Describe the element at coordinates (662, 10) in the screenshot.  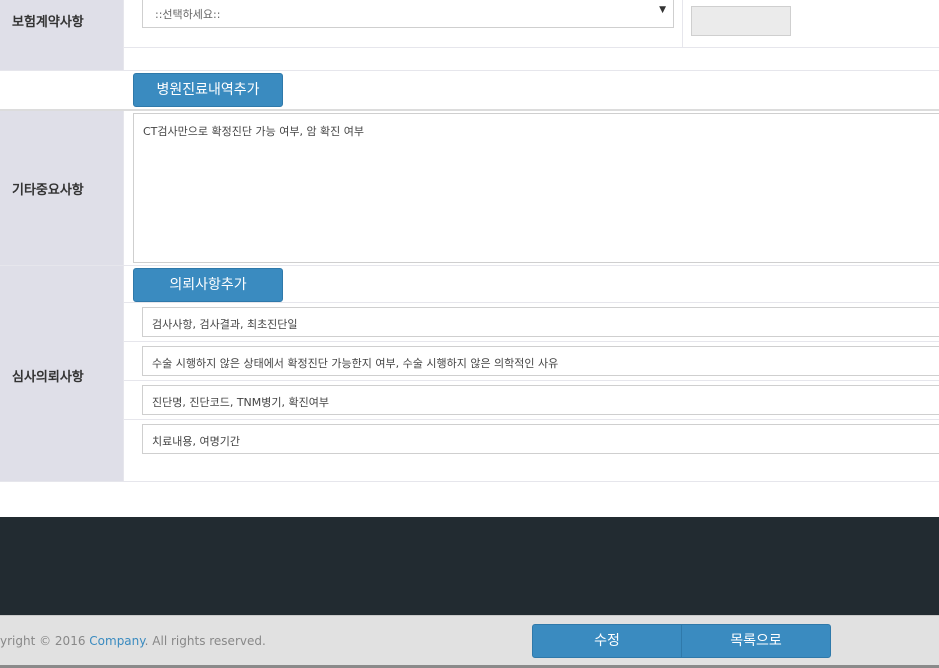
I see `chevron-down-icon: ▼` at that location.